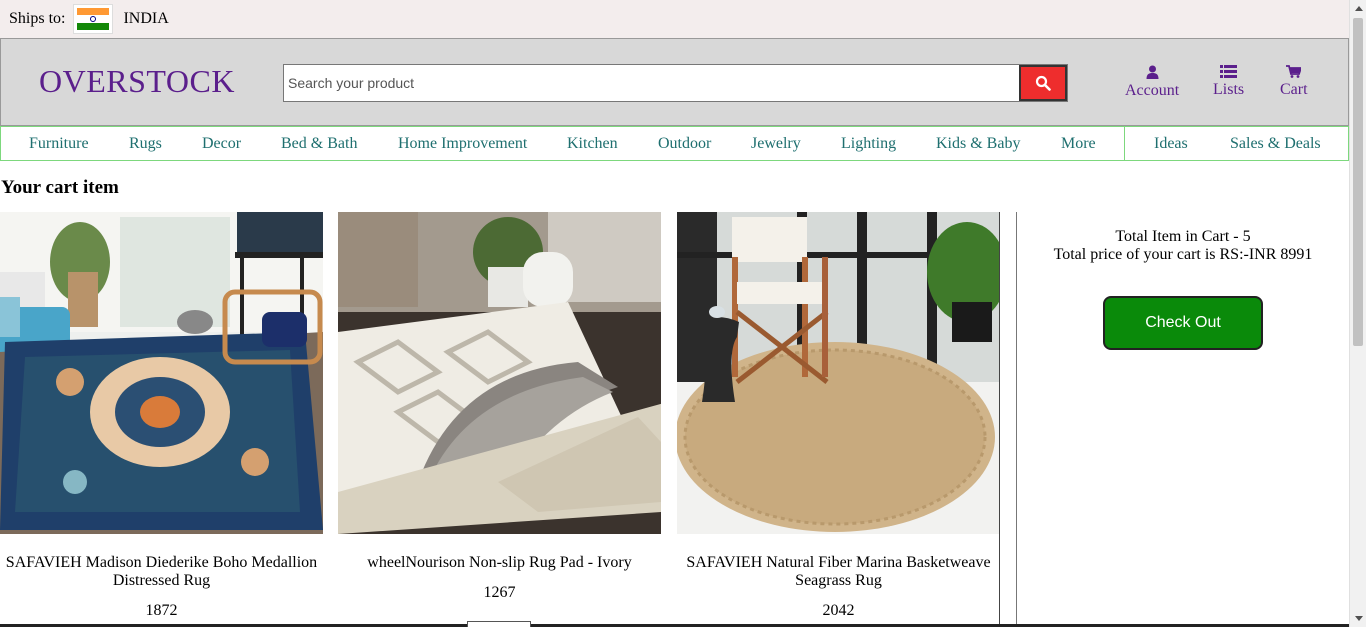  I want to click on nav-item-more: More, so click(1078, 144).